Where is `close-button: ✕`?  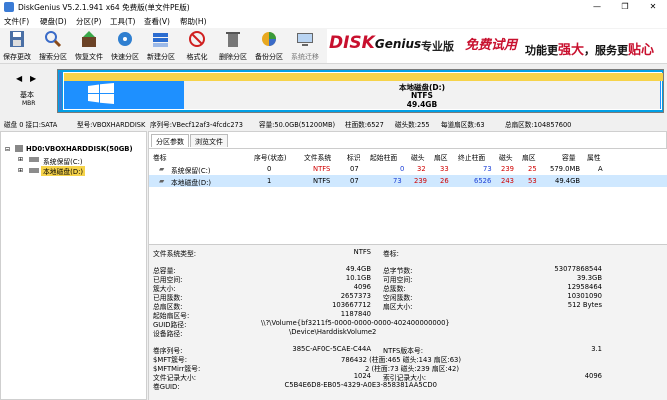
close-button: ✕ is located at coordinates (653, 7).